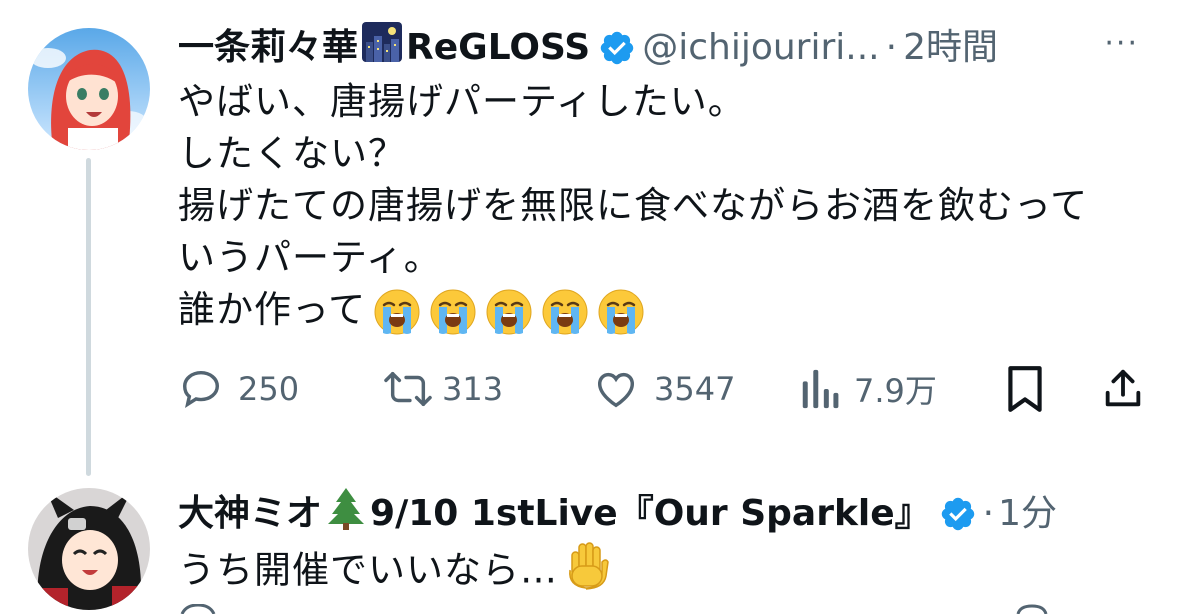 The height and width of the screenshot is (614, 1179). Describe the element at coordinates (408, 389) in the screenshot. I see `repost-icon` at that location.